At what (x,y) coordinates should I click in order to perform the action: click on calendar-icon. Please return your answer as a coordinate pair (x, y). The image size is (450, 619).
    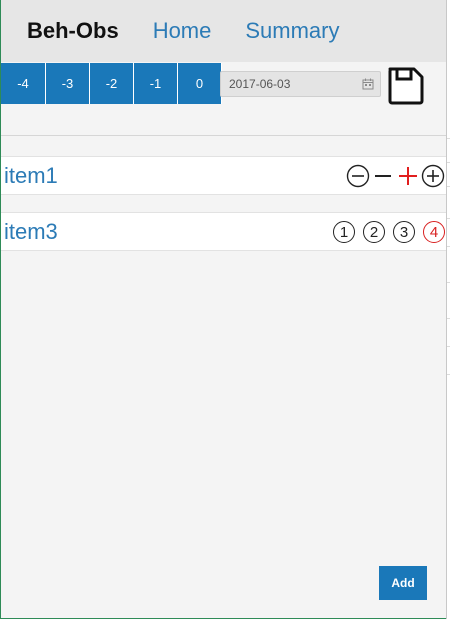
    Looking at the image, I should click on (368, 85).